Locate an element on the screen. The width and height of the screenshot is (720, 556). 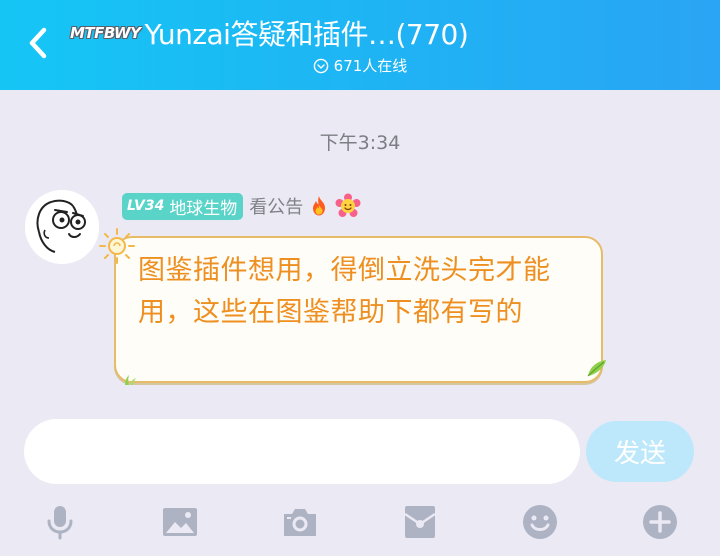
red-packet-icon is located at coordinates (420, 522).